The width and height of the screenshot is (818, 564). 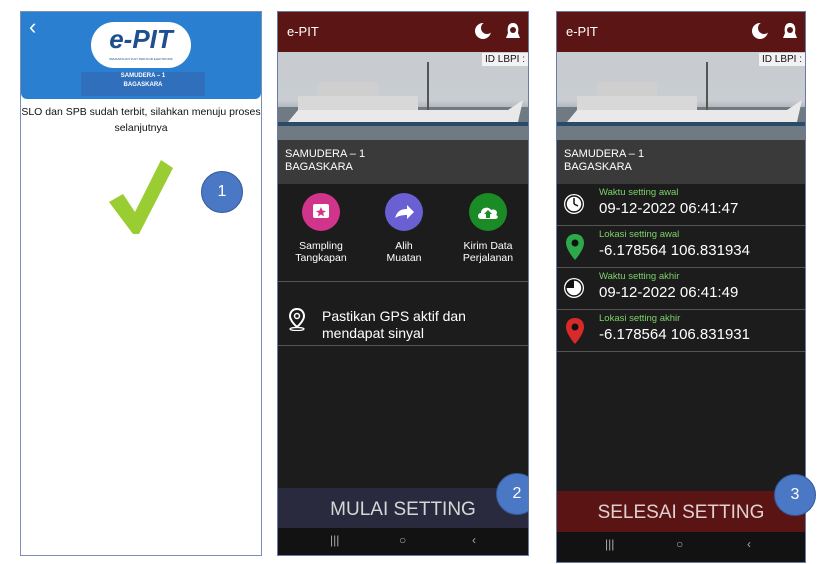 I want to click on action-label: Alih, so click(x=404, y=246).